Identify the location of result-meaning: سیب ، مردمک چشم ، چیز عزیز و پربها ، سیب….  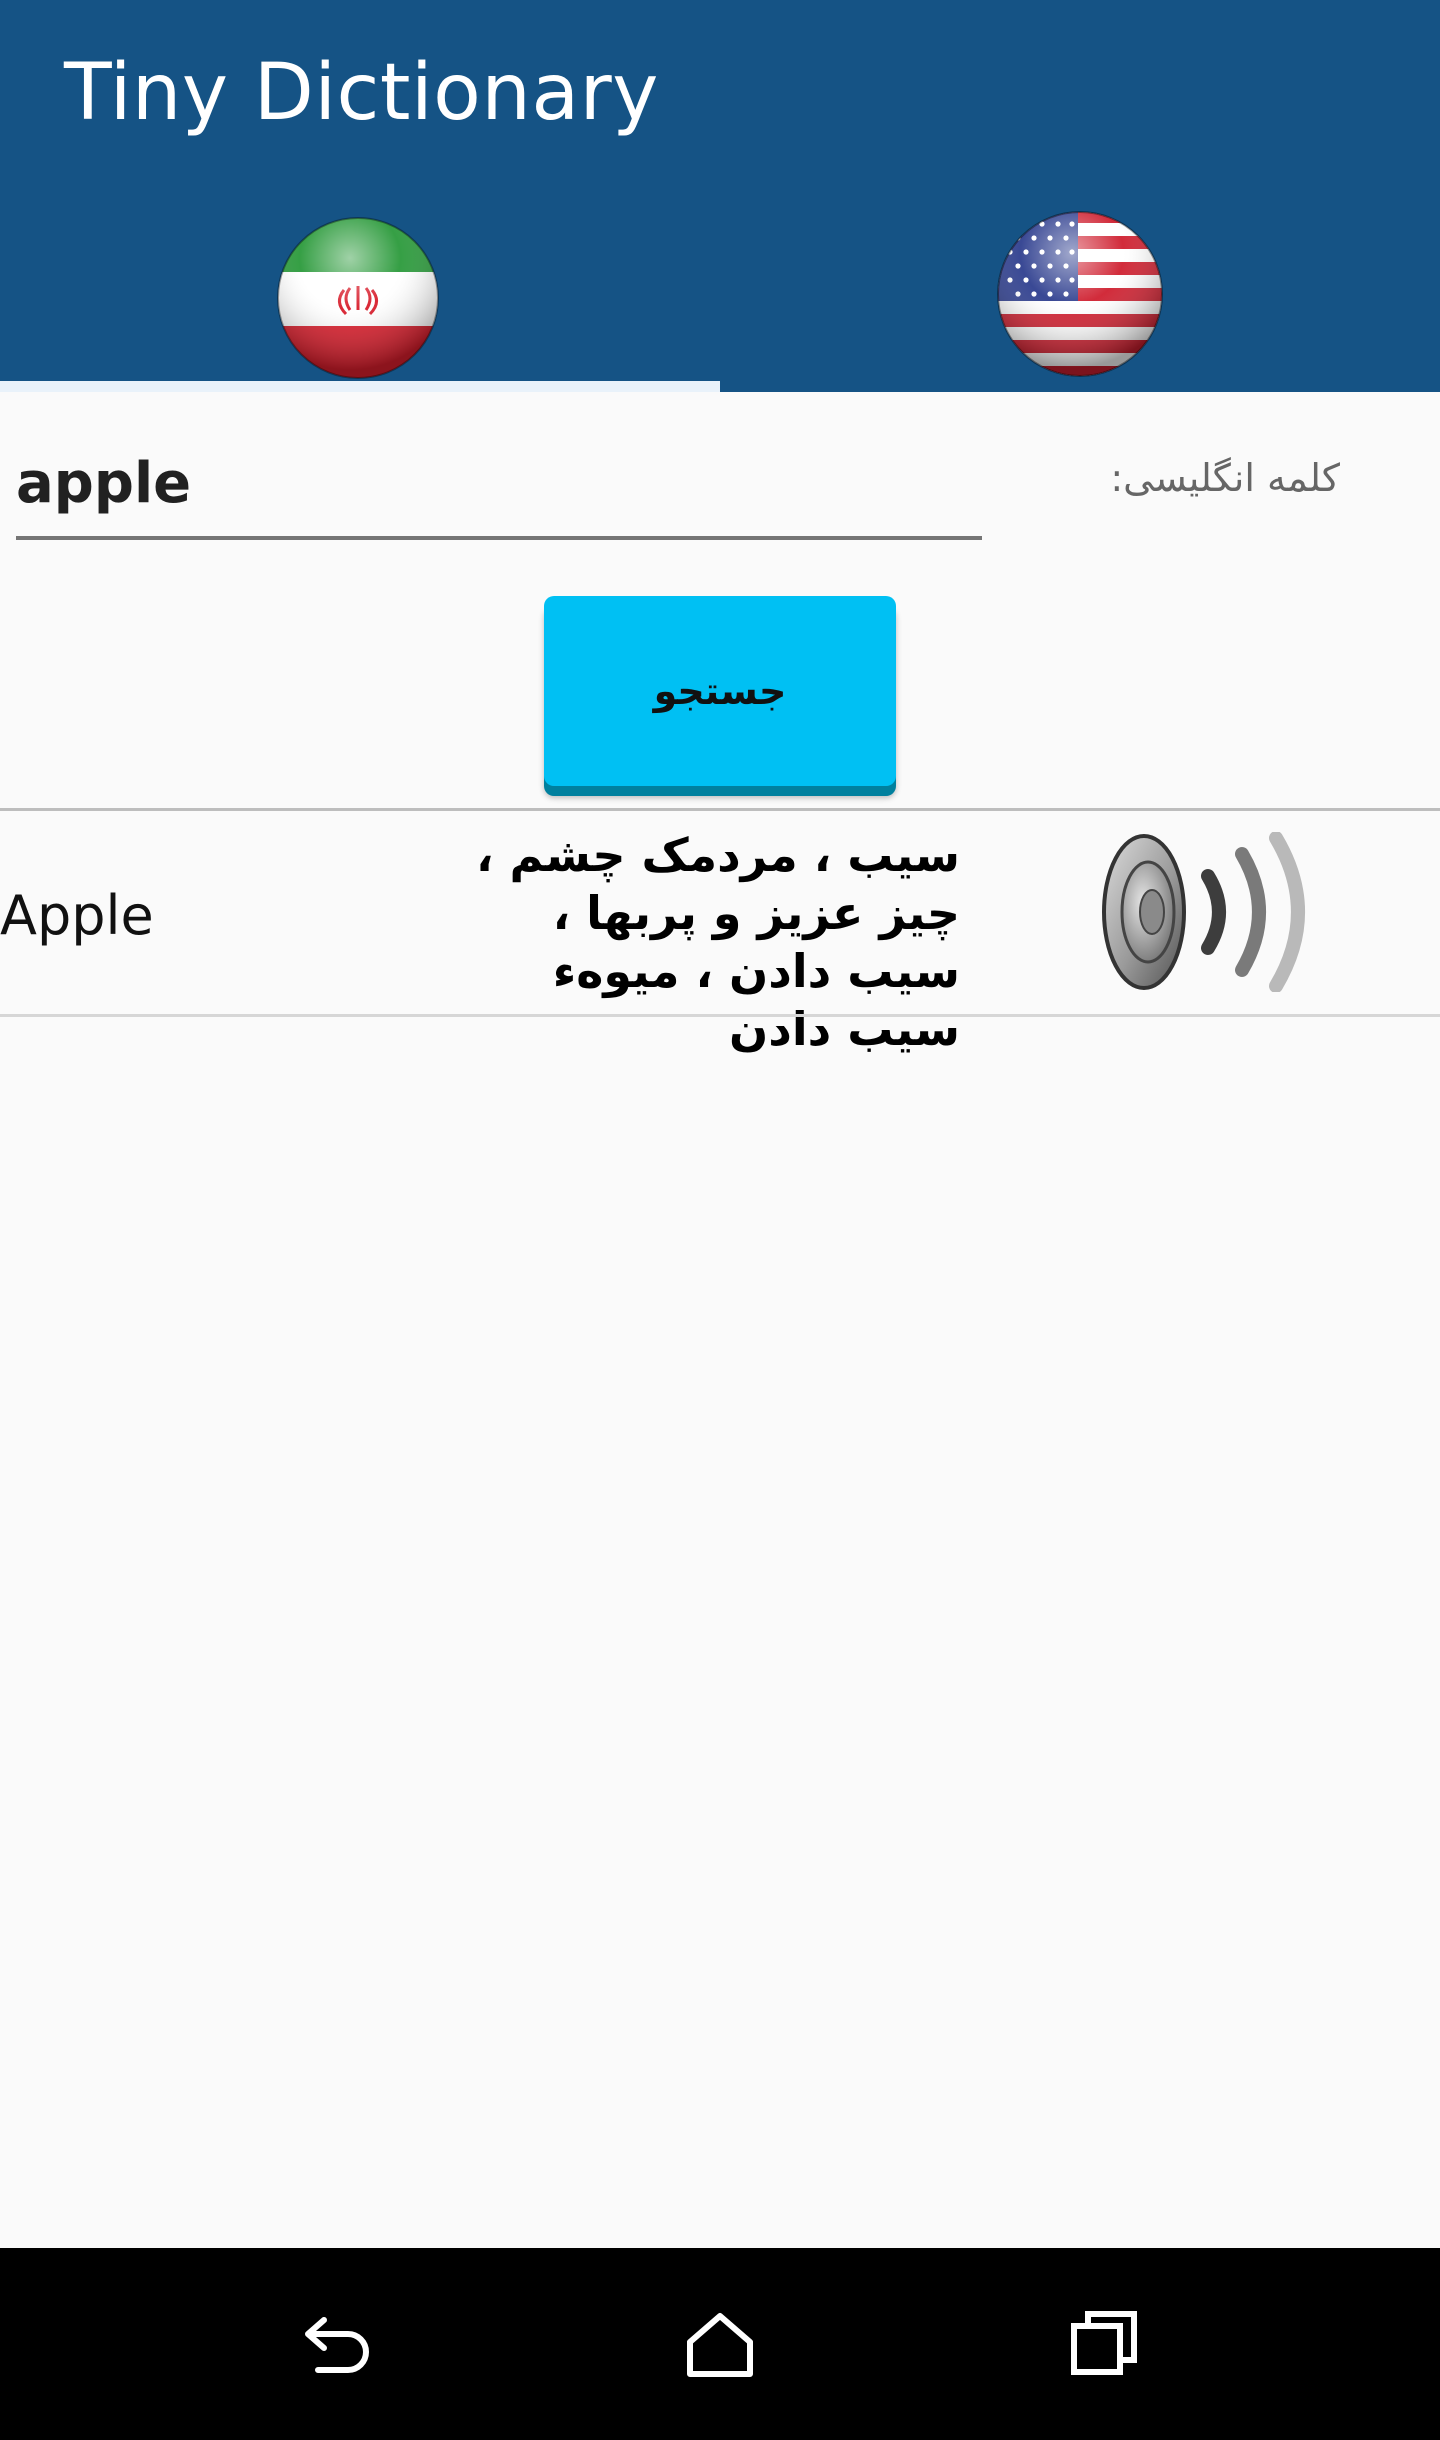
(717, 942).